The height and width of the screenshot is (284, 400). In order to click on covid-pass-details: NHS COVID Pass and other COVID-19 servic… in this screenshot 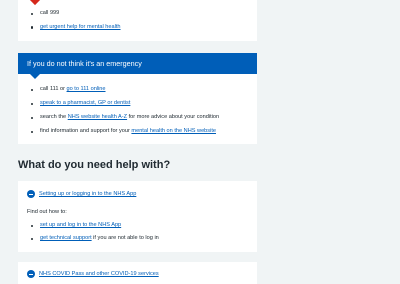, I will do `click(137, 273)`.